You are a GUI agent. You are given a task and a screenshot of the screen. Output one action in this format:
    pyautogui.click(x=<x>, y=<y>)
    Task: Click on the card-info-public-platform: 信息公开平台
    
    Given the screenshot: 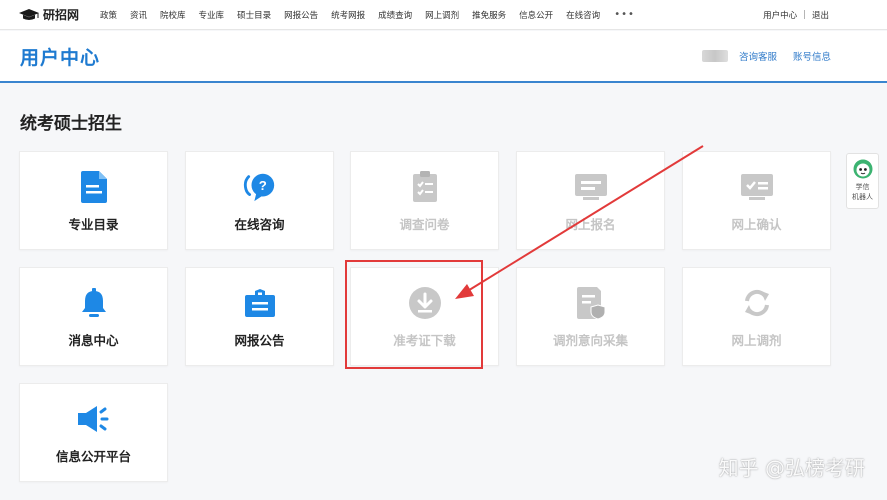 What is the action you would take?
    pyautogui.click(x=93, y=432)
    